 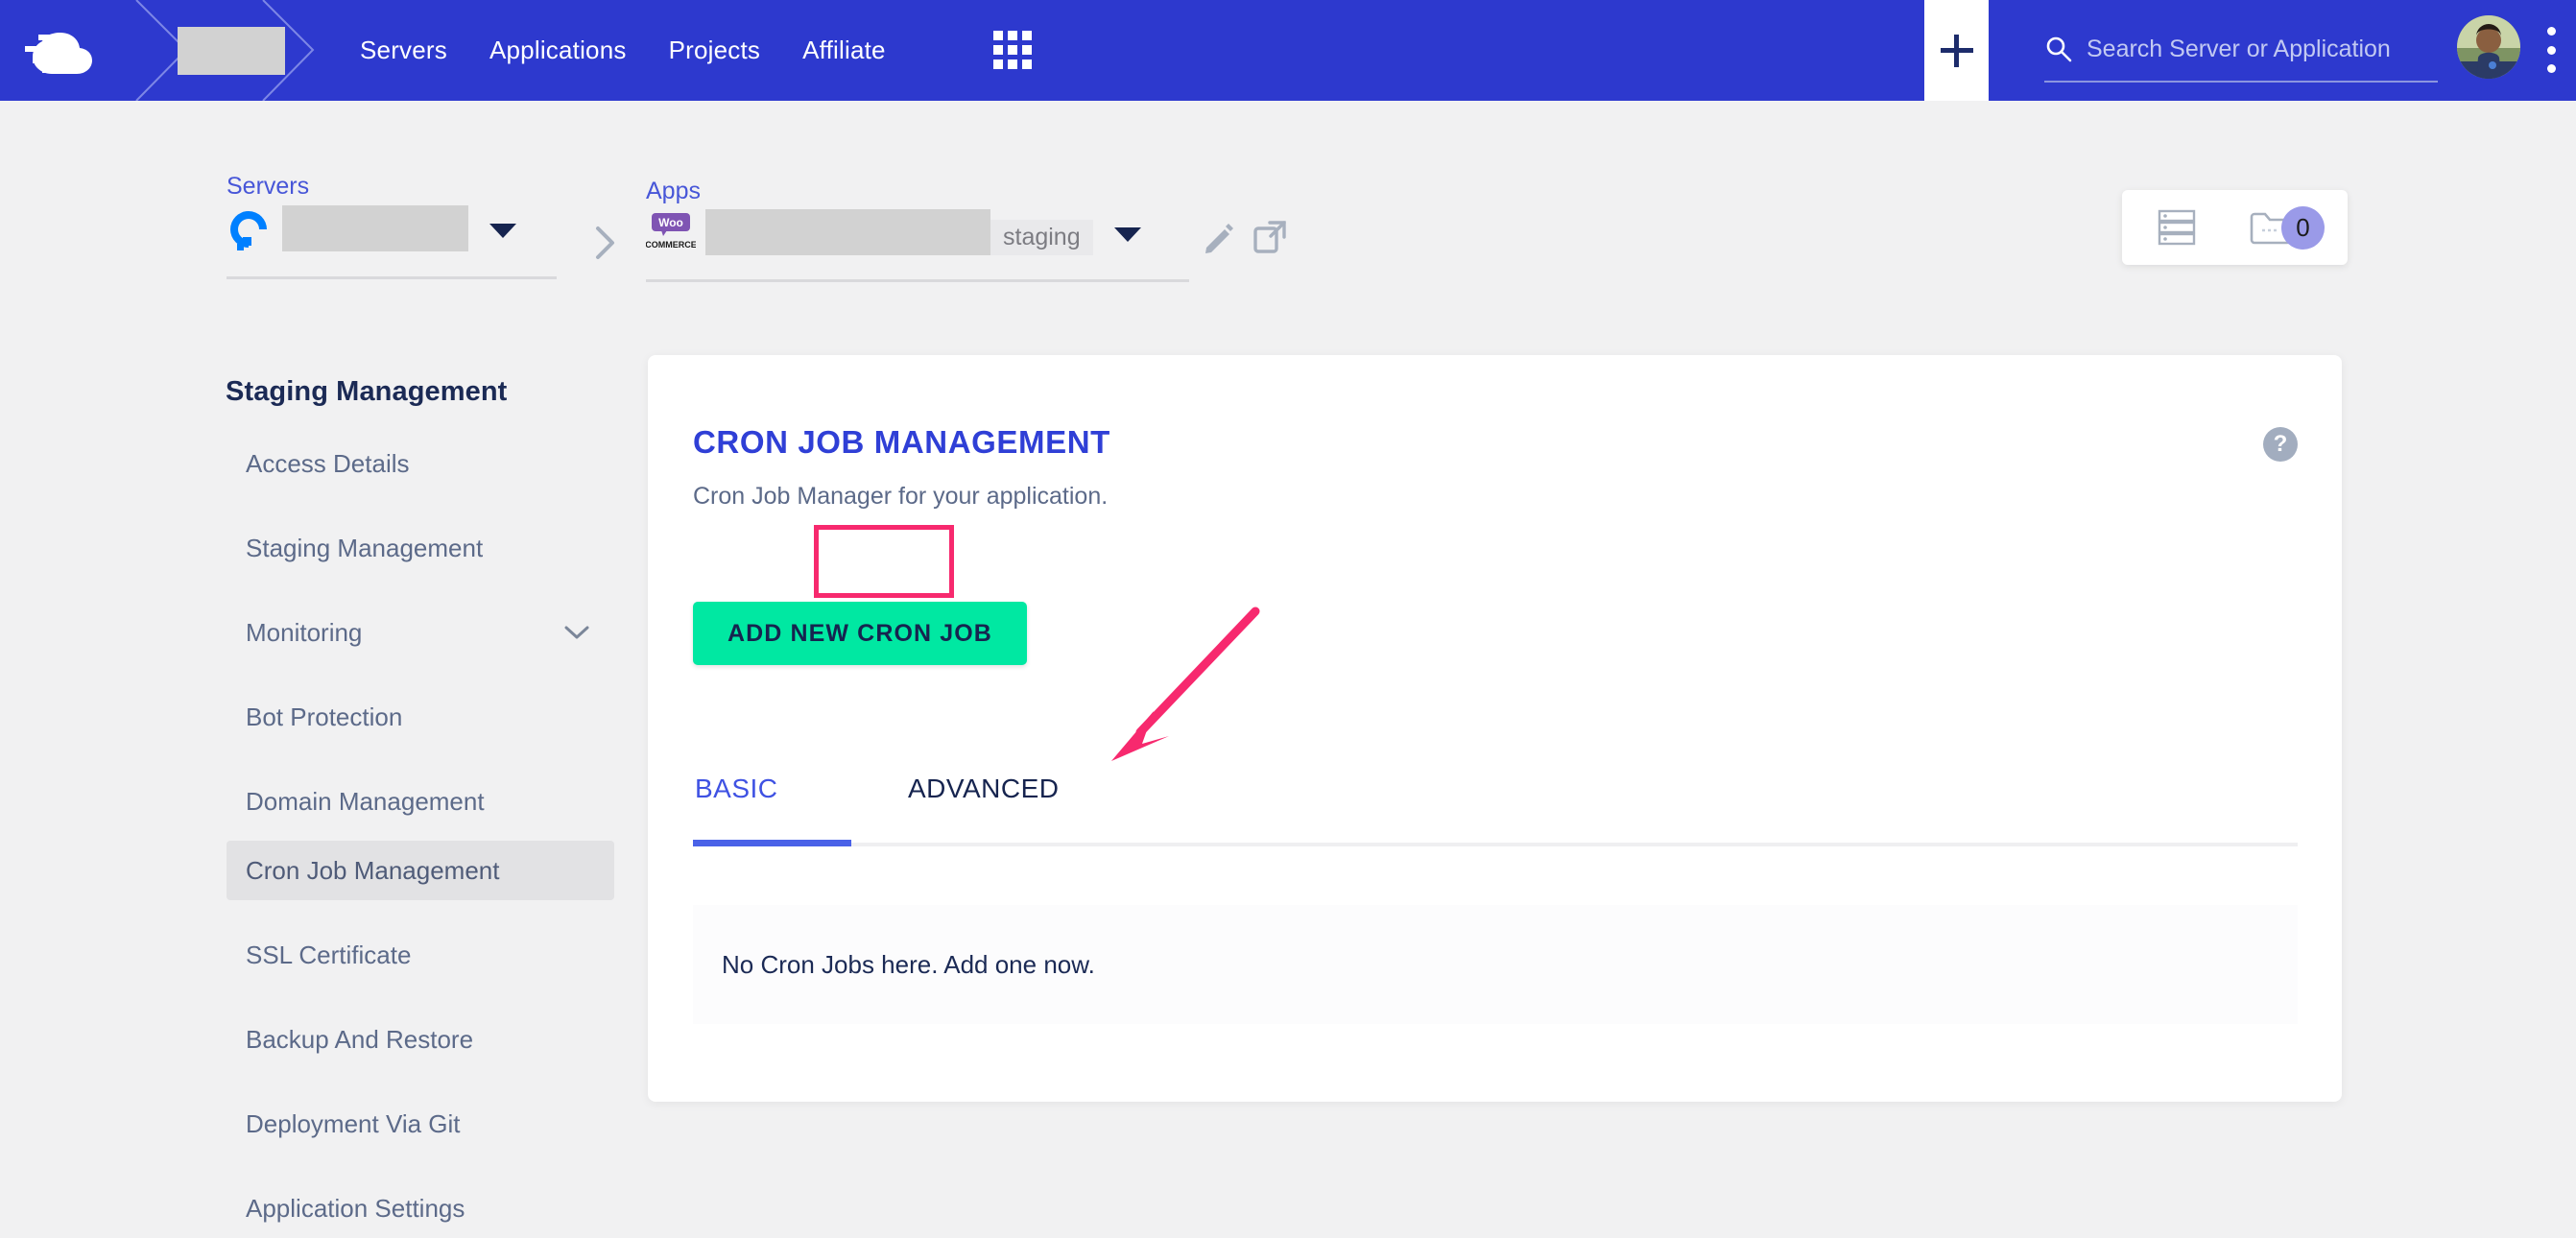 What do you see at coordinates (1041, 237) in the screenshot?
I see `status-badge: staging` at bounding box center [1041, 237].